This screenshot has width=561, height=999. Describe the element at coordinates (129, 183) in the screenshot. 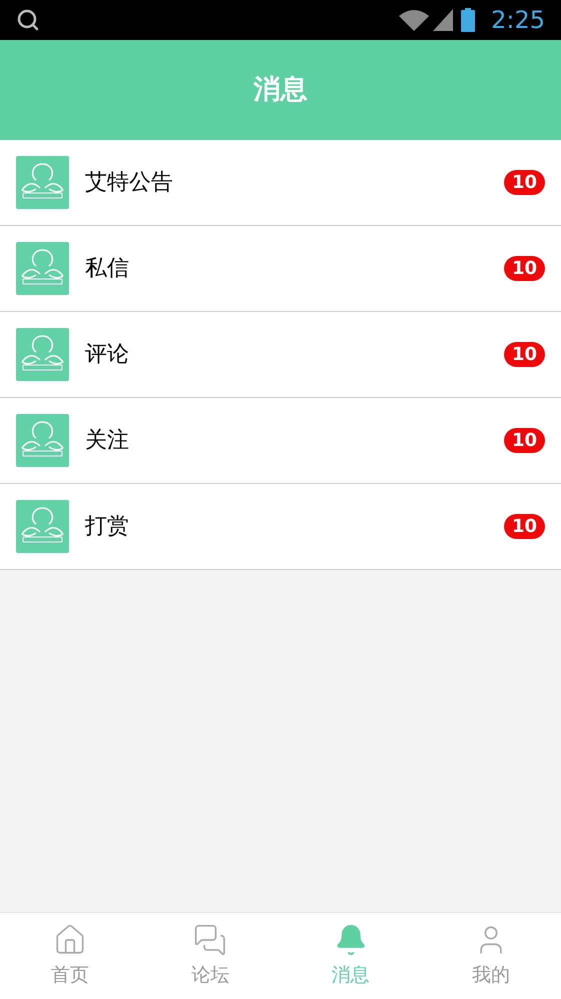

I see `message-title: 艾特公告` at that location.